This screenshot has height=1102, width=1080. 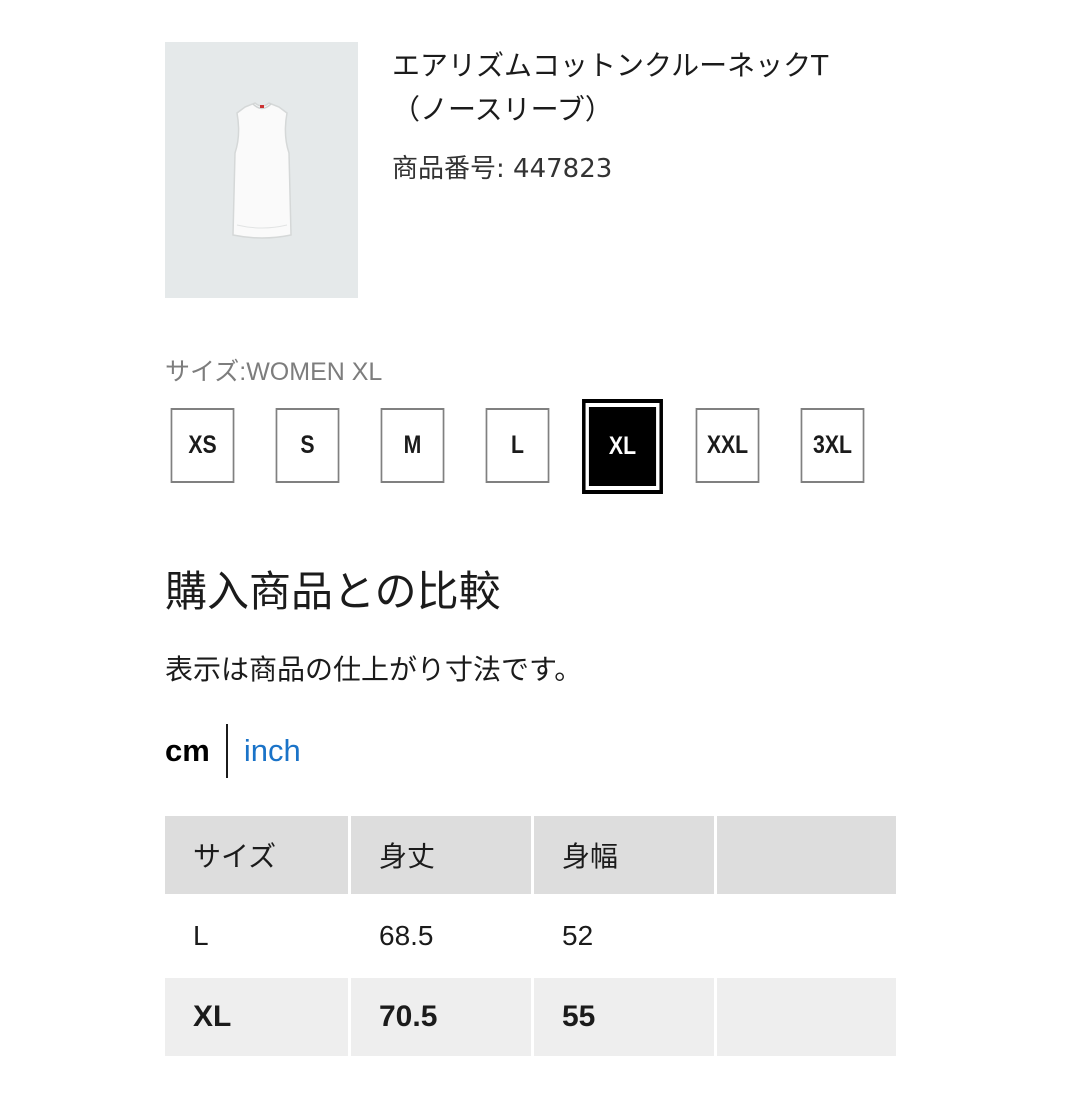 What do you see at coordinates (441, 936) in the screenshot?
I see `table-cell-length: 68.5` at bounding box center [441, 936].